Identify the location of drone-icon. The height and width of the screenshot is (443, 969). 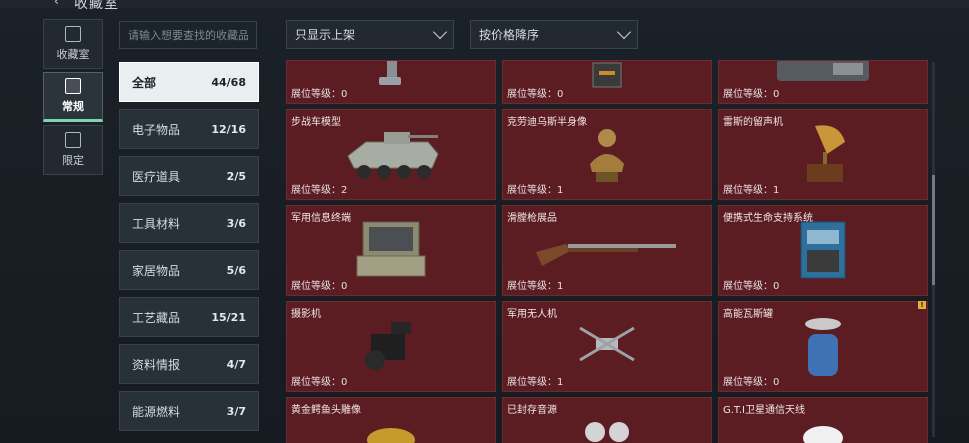
(607, 344).